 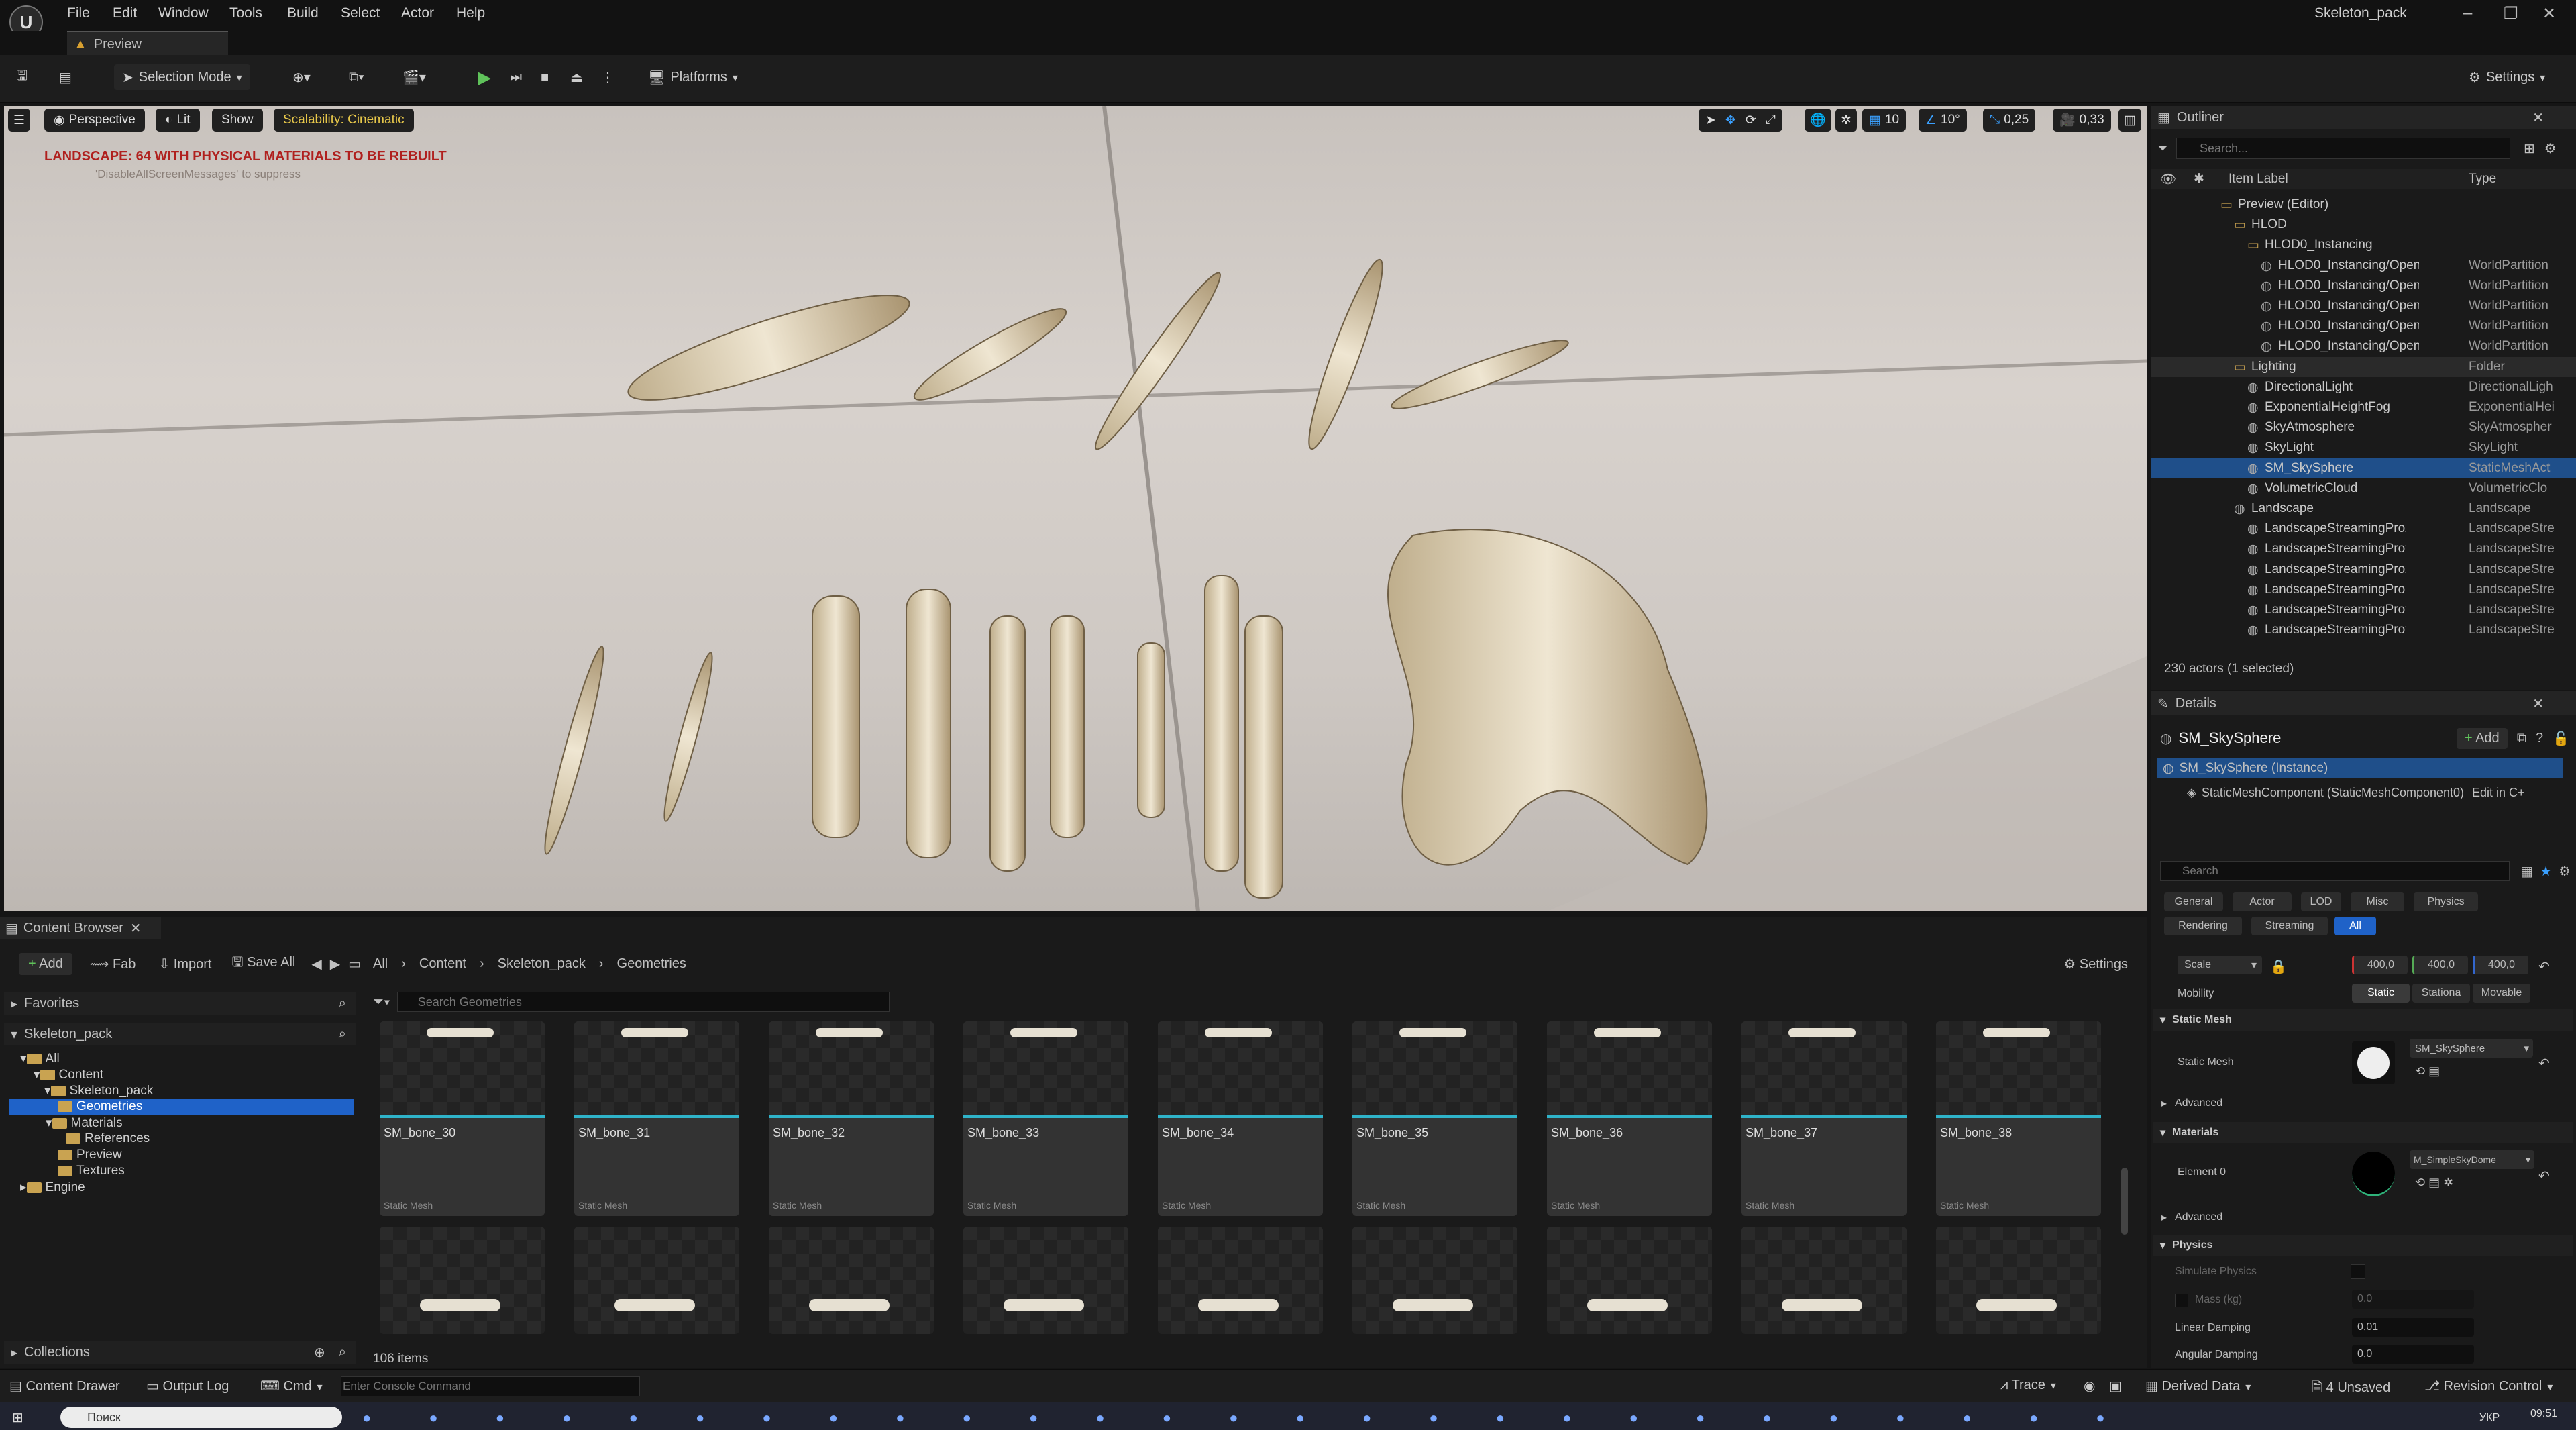 What do you see at coordinates (2413, 1299) in the screenshot?
I see `mass-field: 0,0` at bounding box center [2413, 1299].